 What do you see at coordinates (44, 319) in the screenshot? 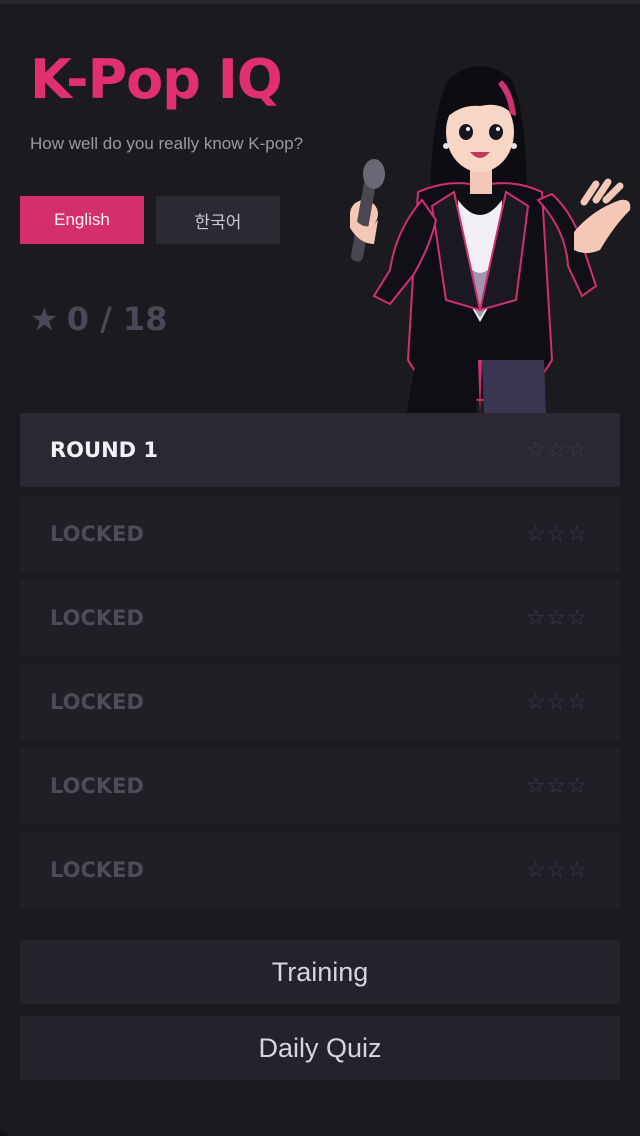
I see `star-icon: ★` at bounding box center [44, 319].